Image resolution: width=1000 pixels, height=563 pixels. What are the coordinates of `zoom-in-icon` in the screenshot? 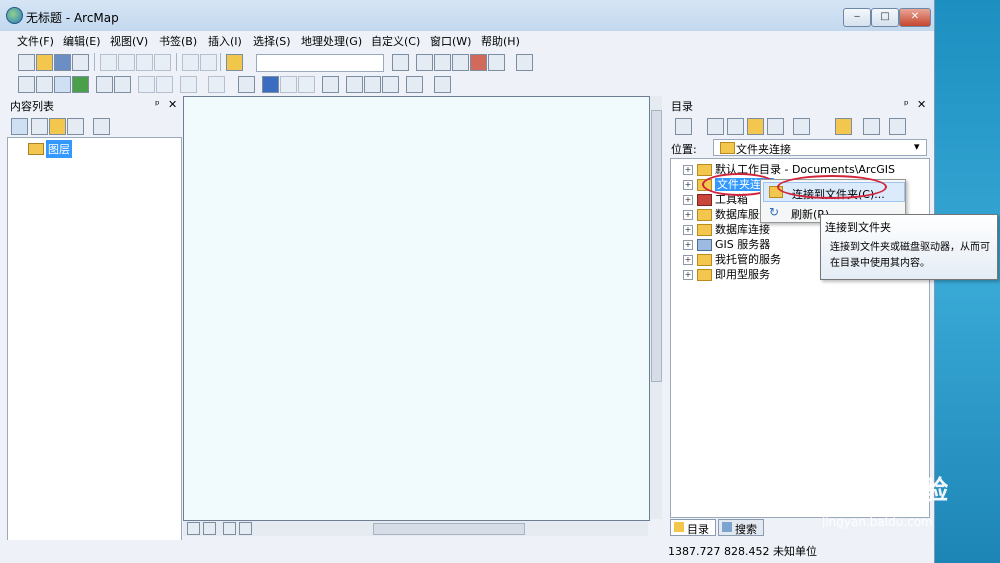 It's located at (26, 84).